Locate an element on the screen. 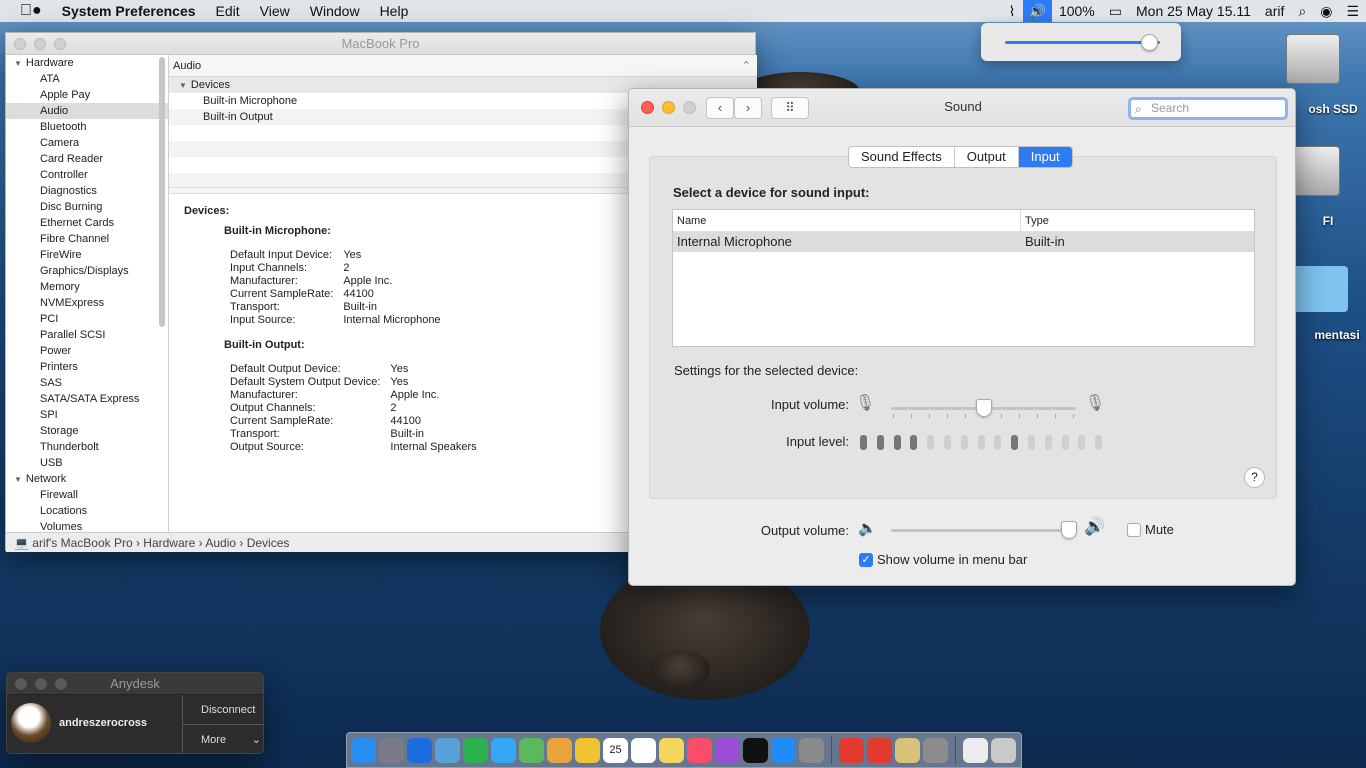 The width and height of the screenshot is (1366, 768). volume-slider-track is located at coordinates (1082, 42).